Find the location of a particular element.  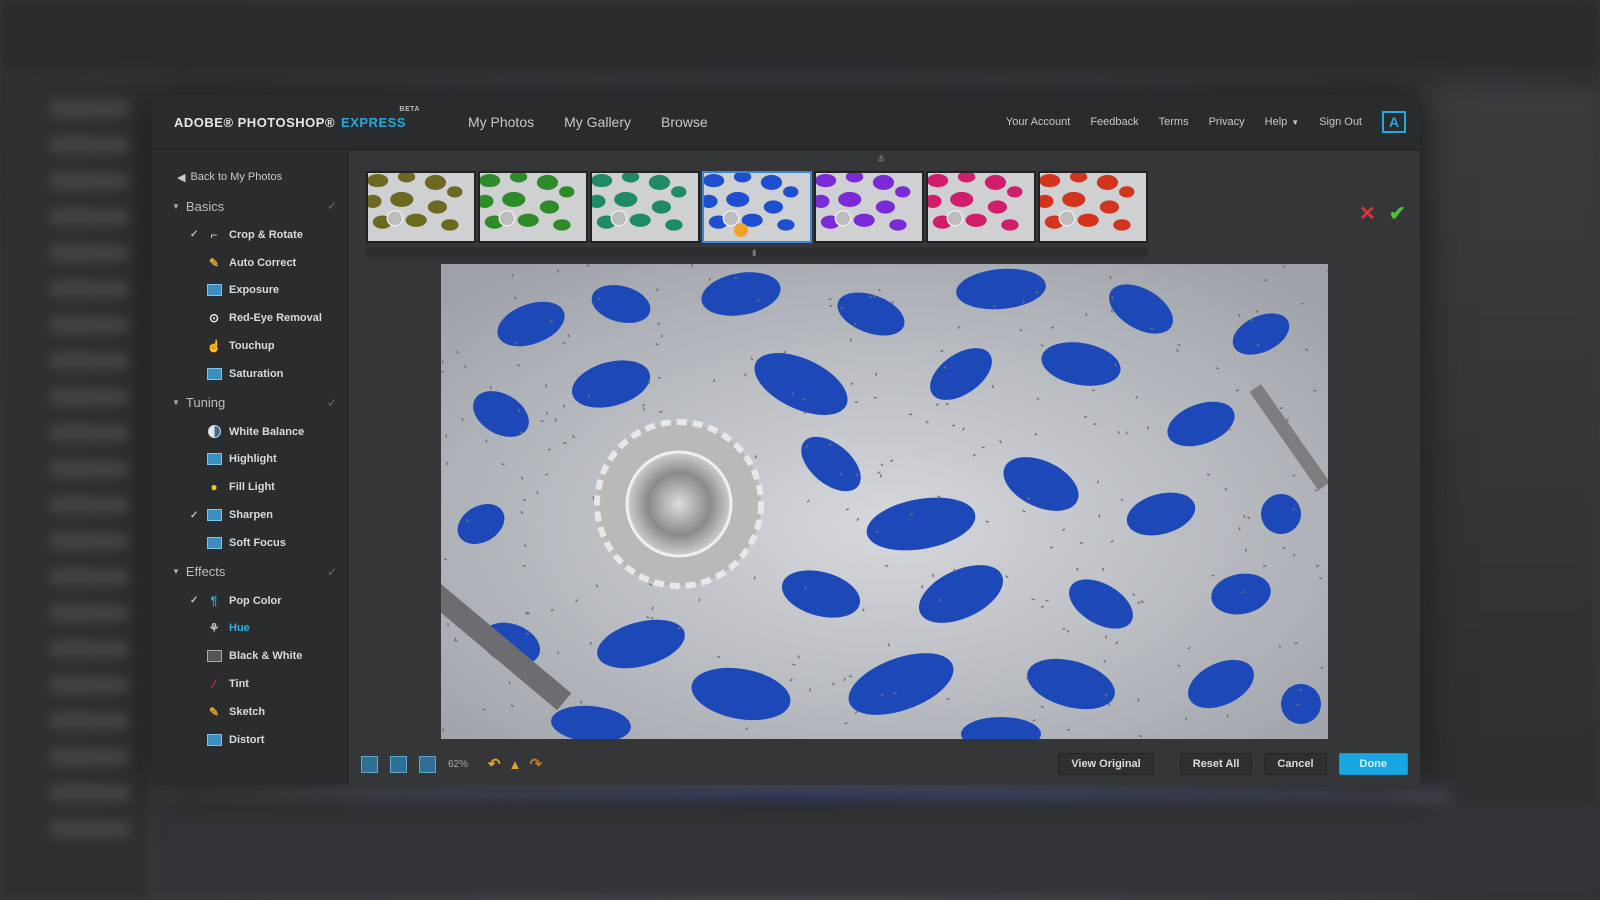

app-logo: ADOBE® PHOTOSHOP® EXPRESS BETA is located at coordinates (296, 118).